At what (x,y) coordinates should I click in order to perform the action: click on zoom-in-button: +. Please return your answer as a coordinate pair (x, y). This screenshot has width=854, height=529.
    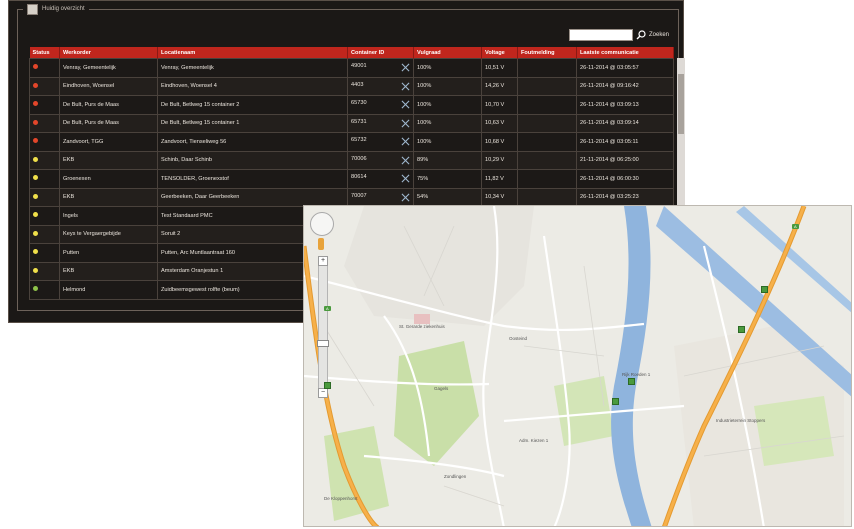
    Looking at the image, I should click on (323, 261).